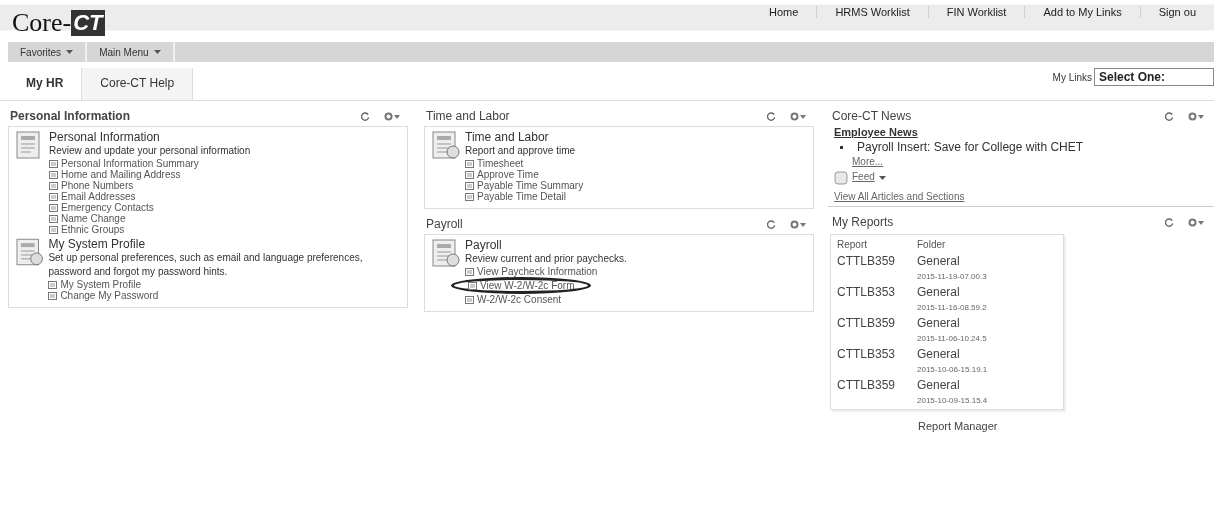 The height and width of the screenshot is (510, 1214). I want to click on section-link: Emergency Contacts, so click(101, 207).